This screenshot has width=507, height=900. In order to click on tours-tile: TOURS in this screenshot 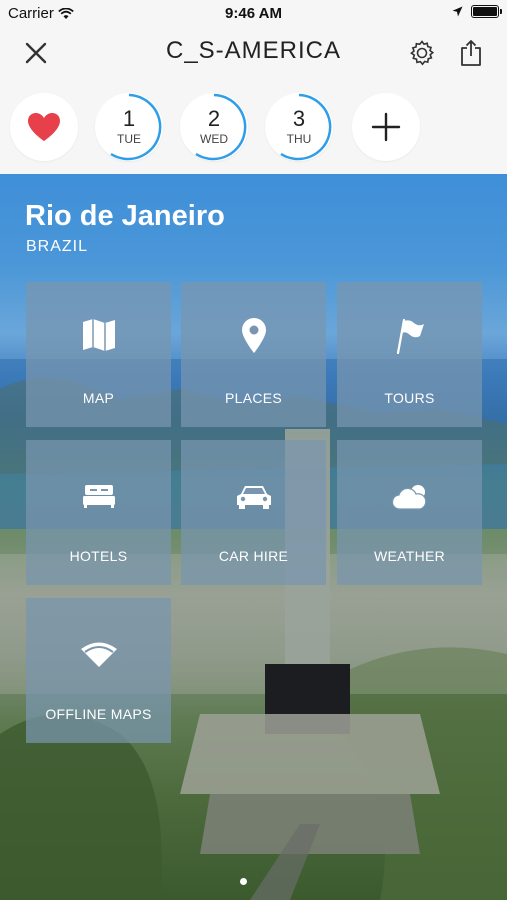, I will do `click(409, 354)`.